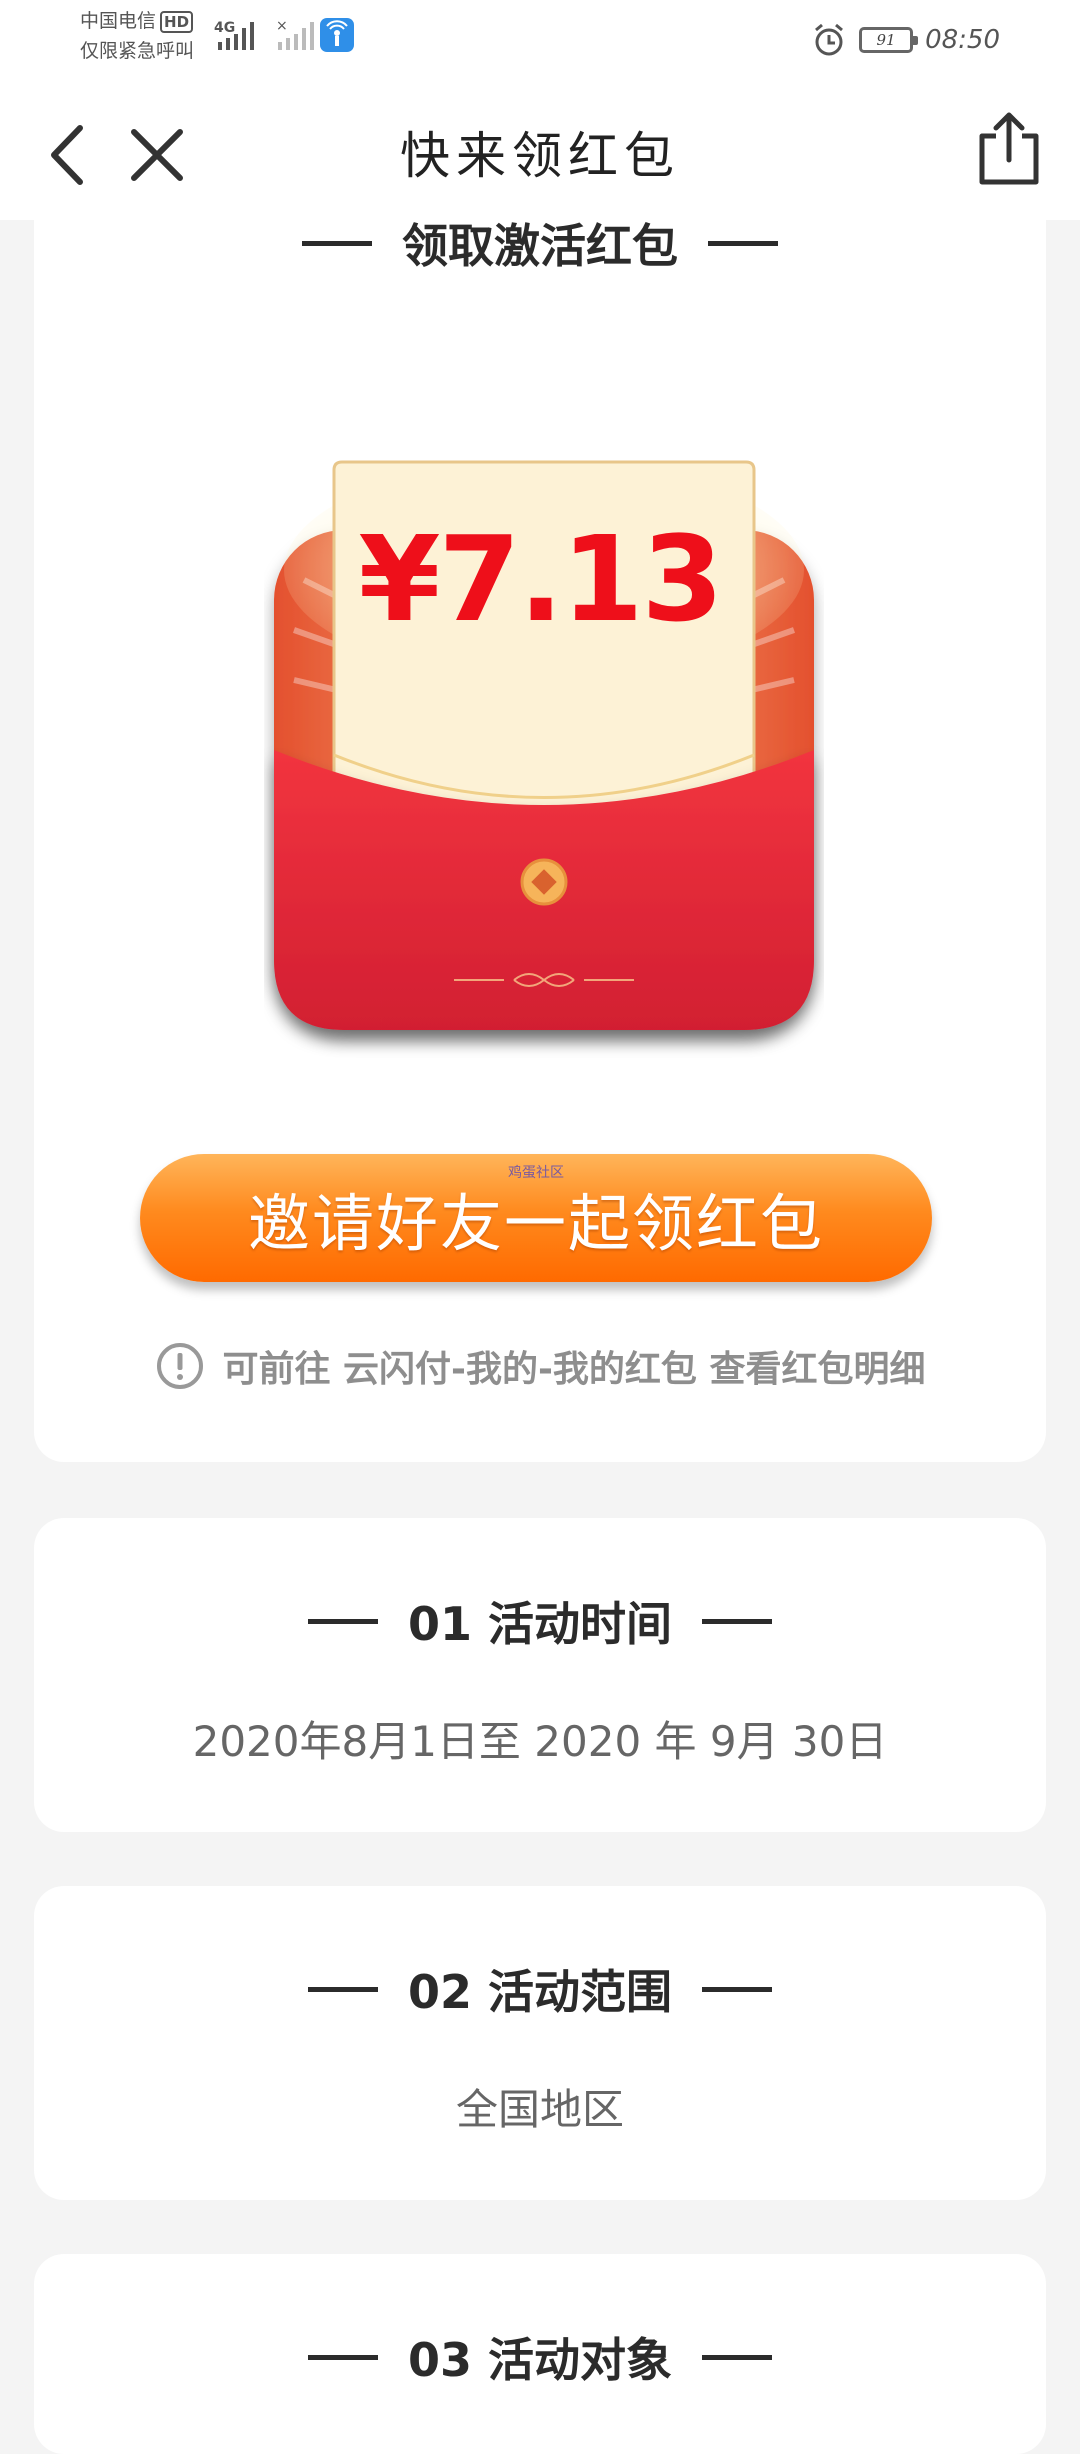  What do you see at coordinates (1009, 149) in the screenshot?
I see `share-icon` at bounding box center [1009, 149].